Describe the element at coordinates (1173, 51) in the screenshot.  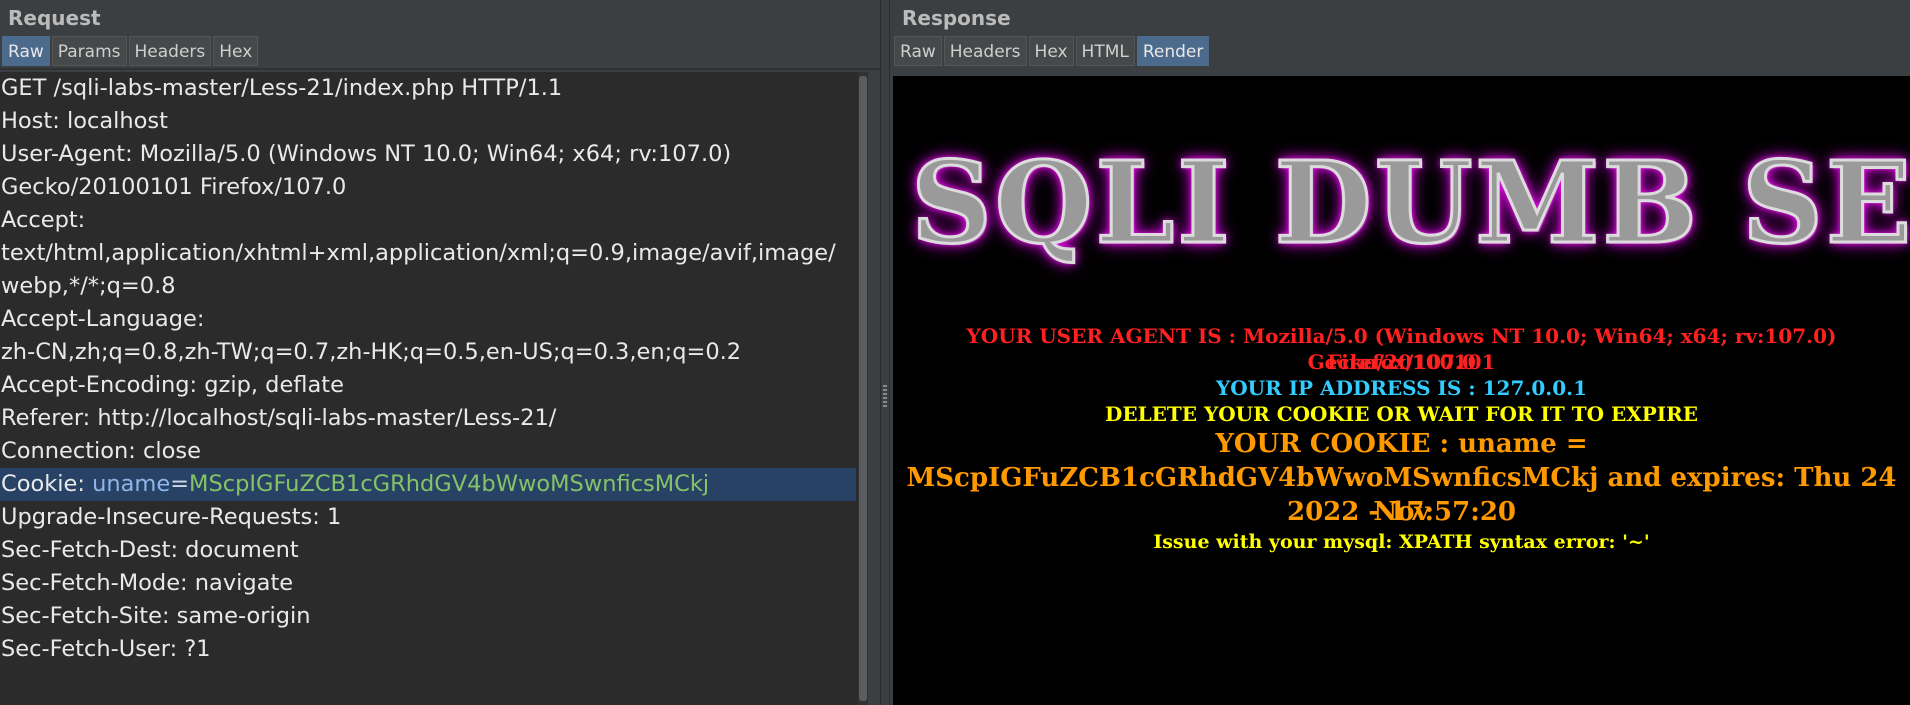
I see `response-tab-render: Render` at that location.